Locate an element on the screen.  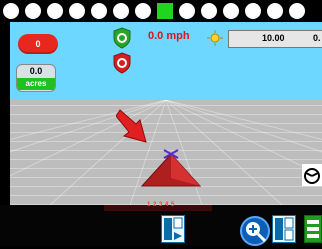
field-value-1: 10.00 is located at coordinates (273, 38).